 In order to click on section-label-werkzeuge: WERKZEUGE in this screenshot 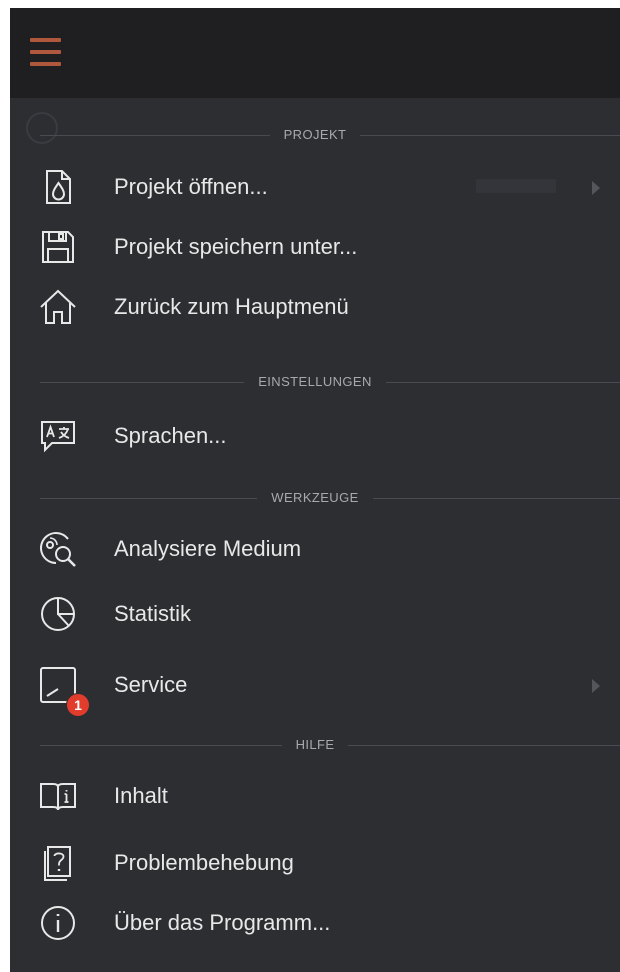, I will do `click(315, 497)`.